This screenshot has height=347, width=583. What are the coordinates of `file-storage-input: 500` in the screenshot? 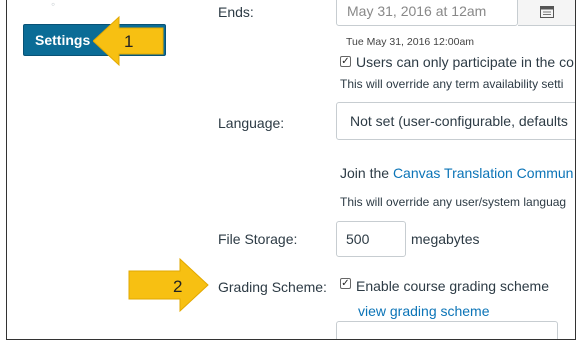 It's located at (371, 239).